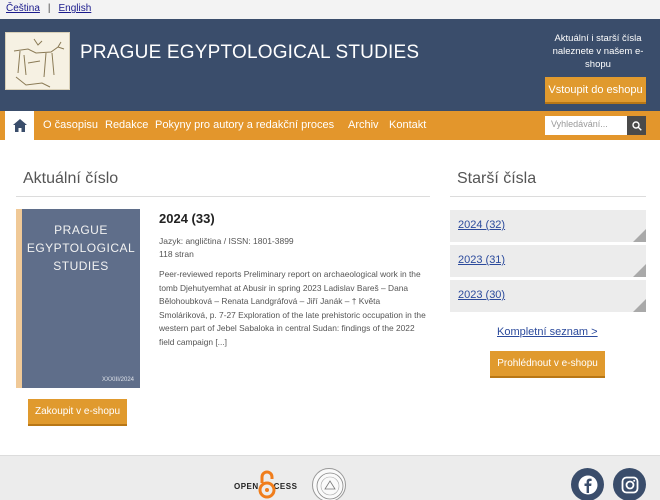 This screenshot has height=500, width=660. I want to click on site-title: PRAGUE EGYPTOLOGICAL STUDIES, so click(249, 53).